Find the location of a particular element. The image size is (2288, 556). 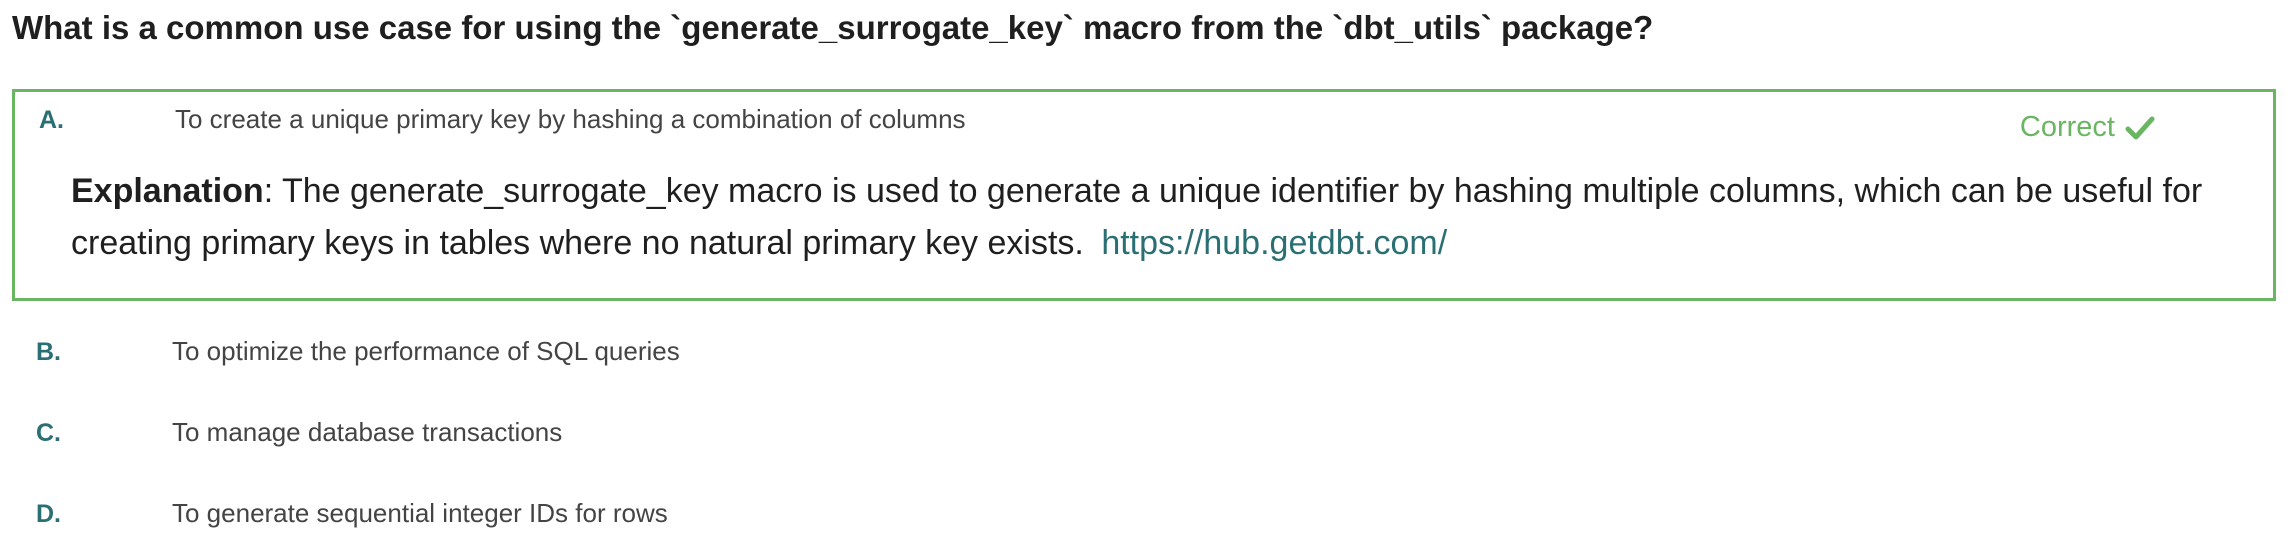

option-letter: A. is located at coordinates (51, 120).